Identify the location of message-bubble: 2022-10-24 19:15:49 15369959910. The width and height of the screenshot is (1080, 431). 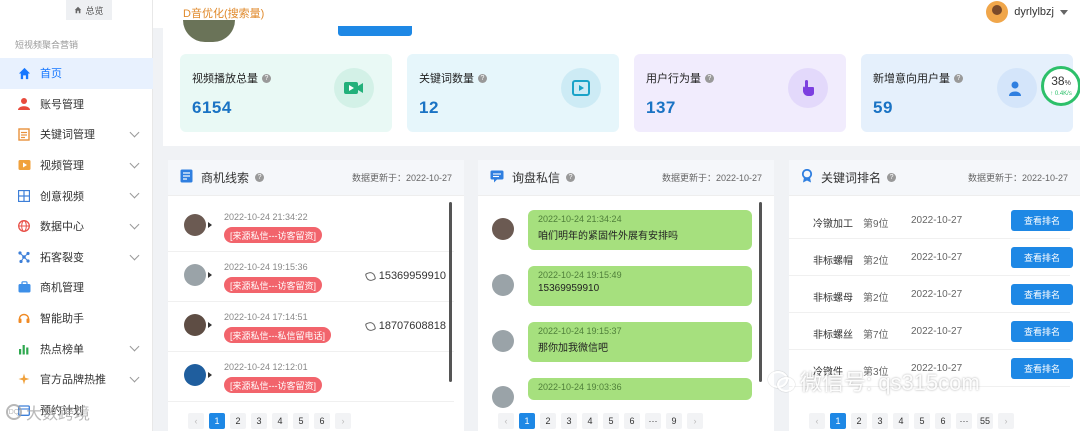
(640, 286).